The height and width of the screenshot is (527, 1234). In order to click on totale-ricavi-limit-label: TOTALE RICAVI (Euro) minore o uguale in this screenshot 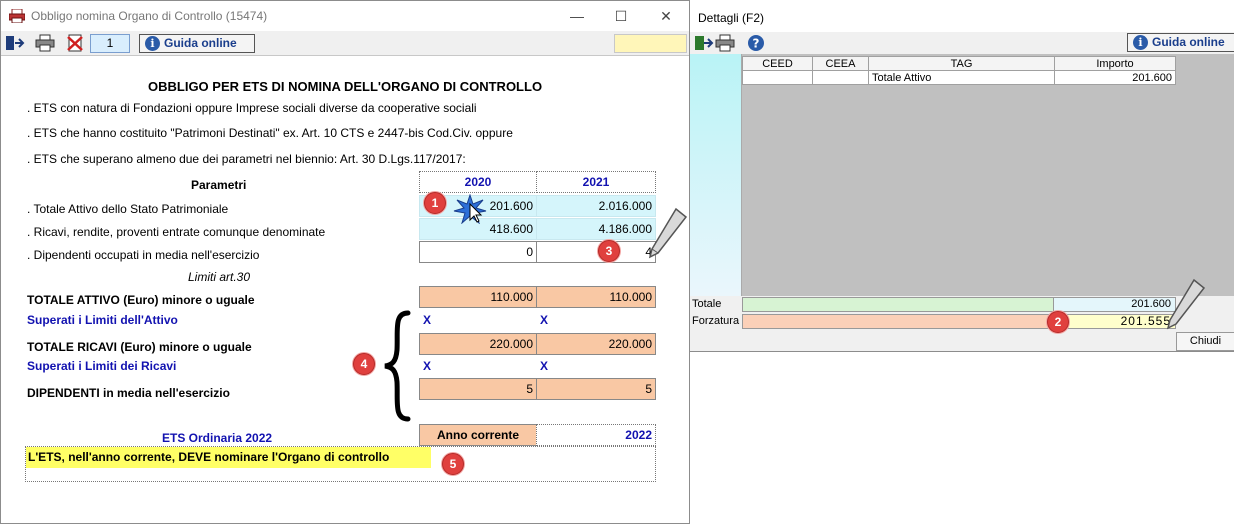, I will do `click(139, 347)`.